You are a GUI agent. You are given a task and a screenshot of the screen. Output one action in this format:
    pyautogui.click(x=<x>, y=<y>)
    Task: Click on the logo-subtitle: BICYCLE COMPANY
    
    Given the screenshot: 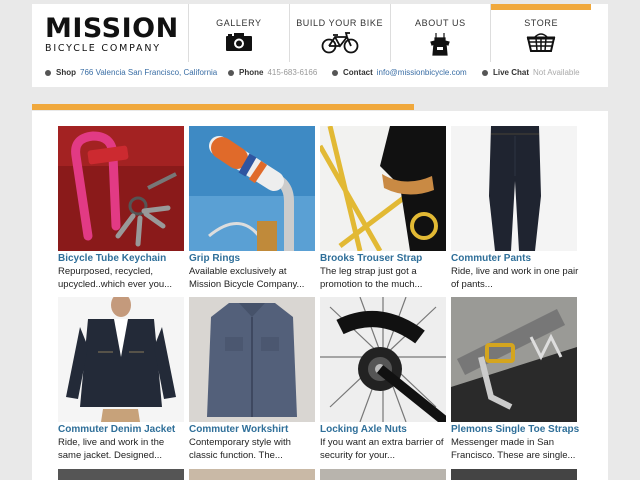 What is the action you would take?
    pyautogui.click(x=103, y=48)
    